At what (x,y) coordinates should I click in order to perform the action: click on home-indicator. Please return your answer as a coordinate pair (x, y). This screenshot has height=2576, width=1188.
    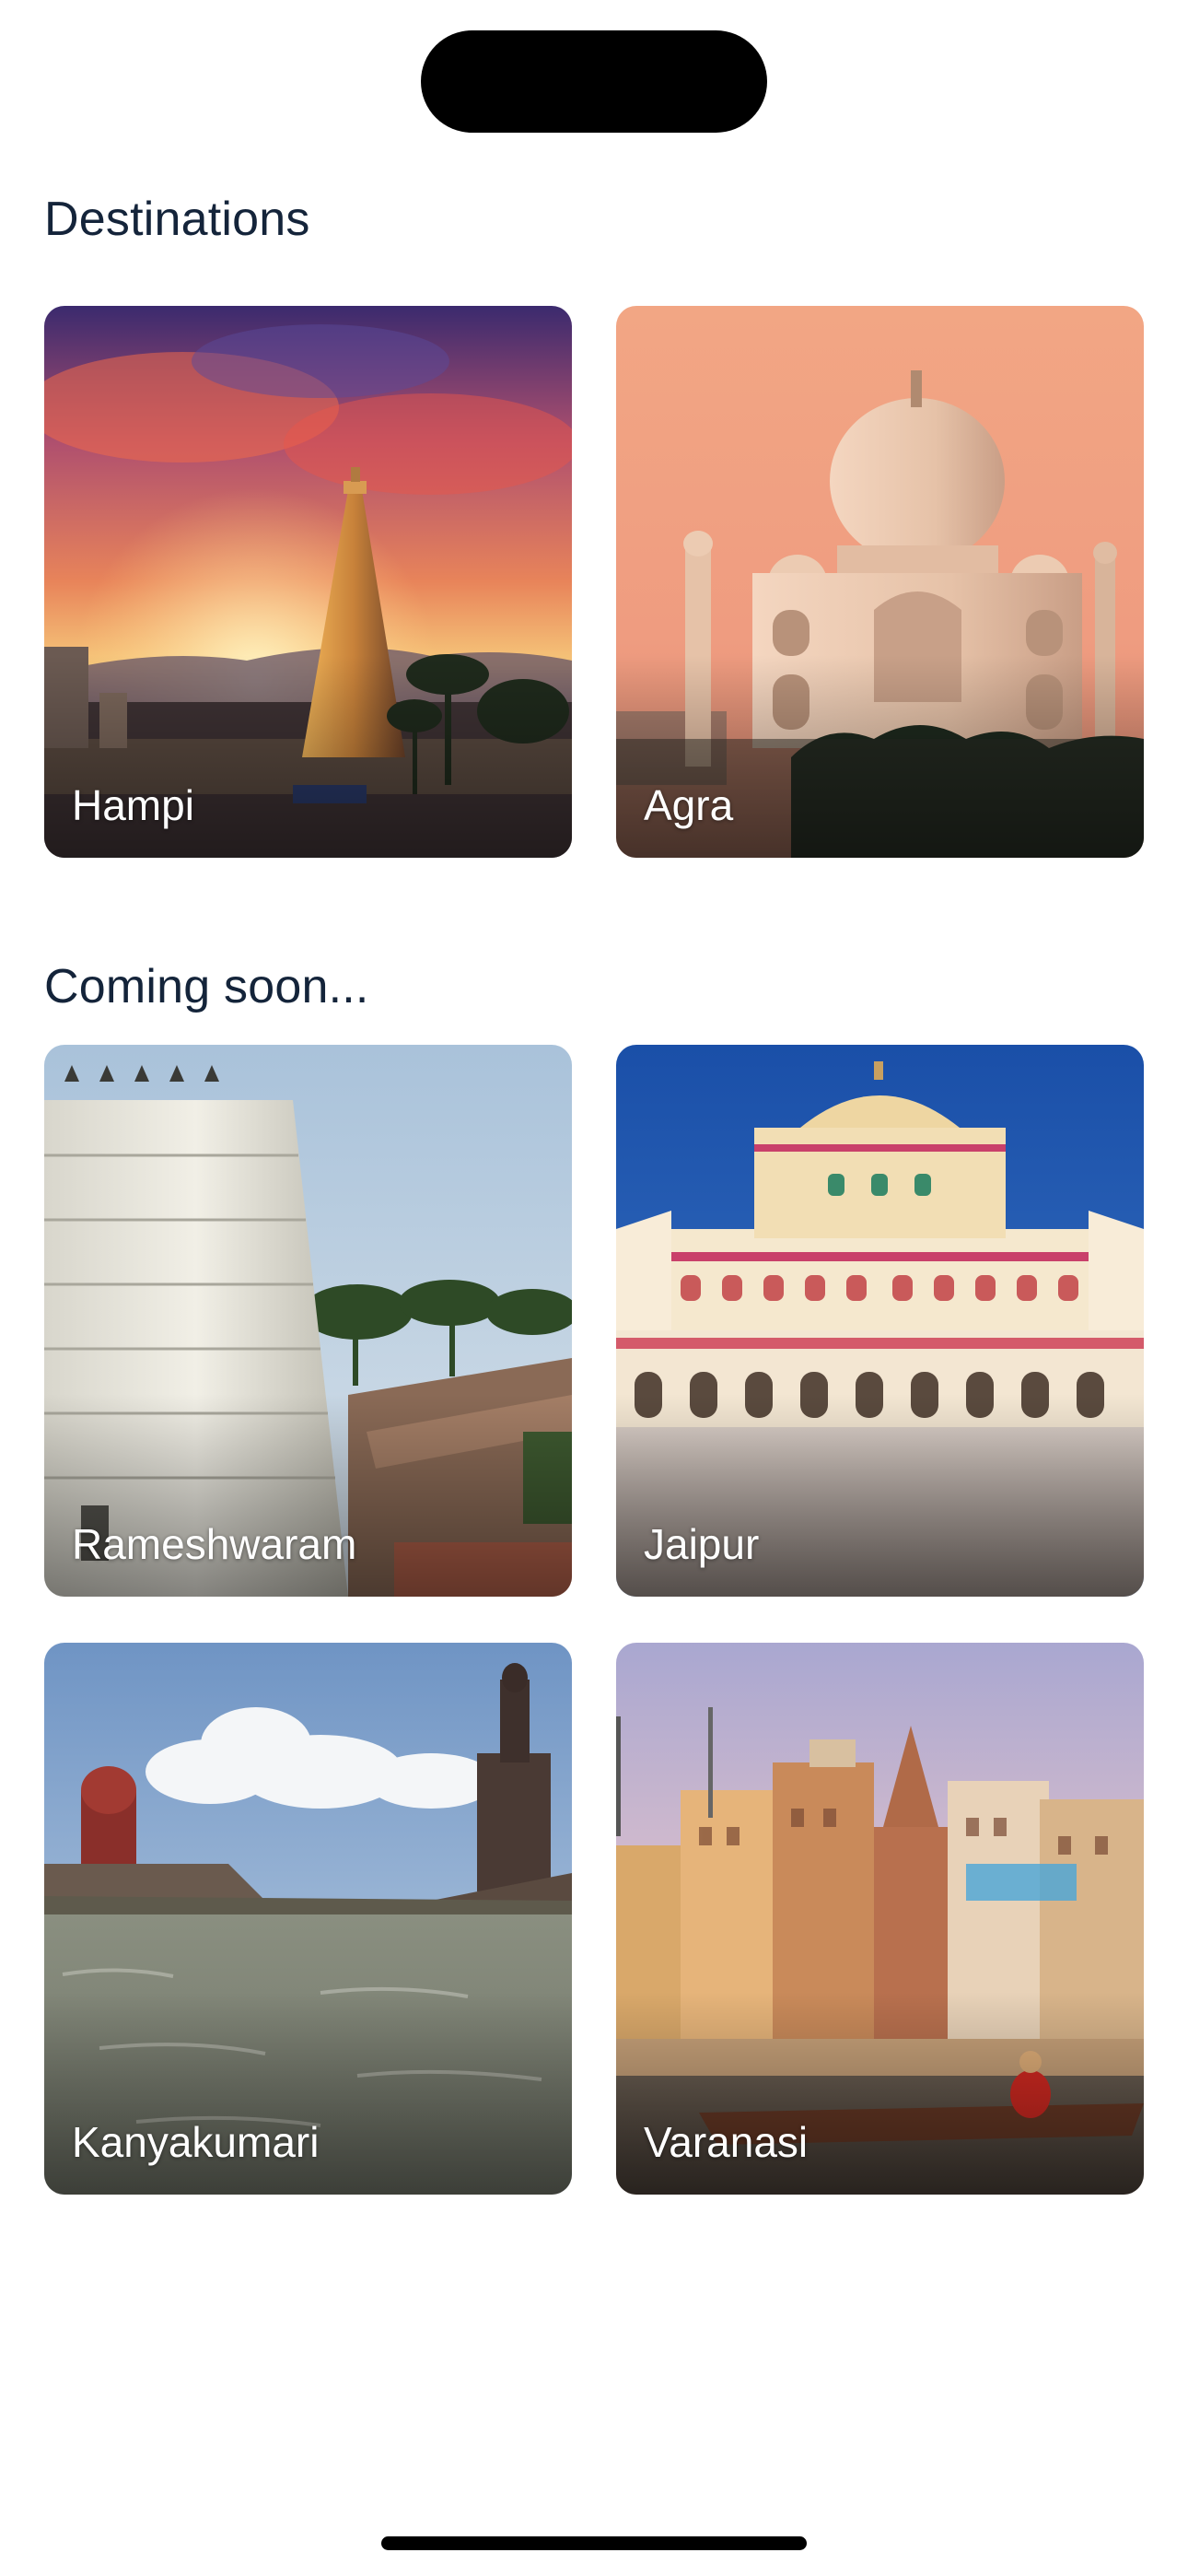
    Looking at the image, I should click on (594, 2543).